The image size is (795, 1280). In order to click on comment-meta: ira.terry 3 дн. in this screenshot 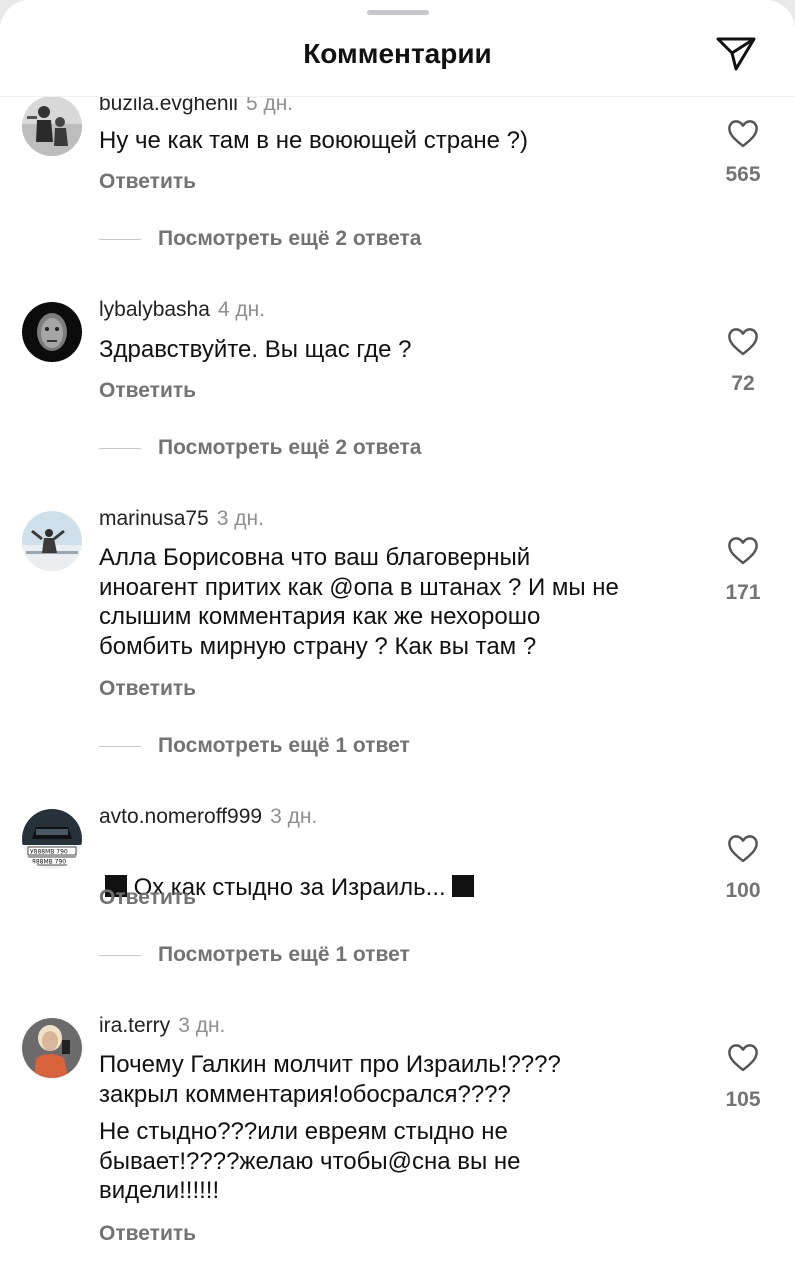, I will do `click(162, 1026)`.